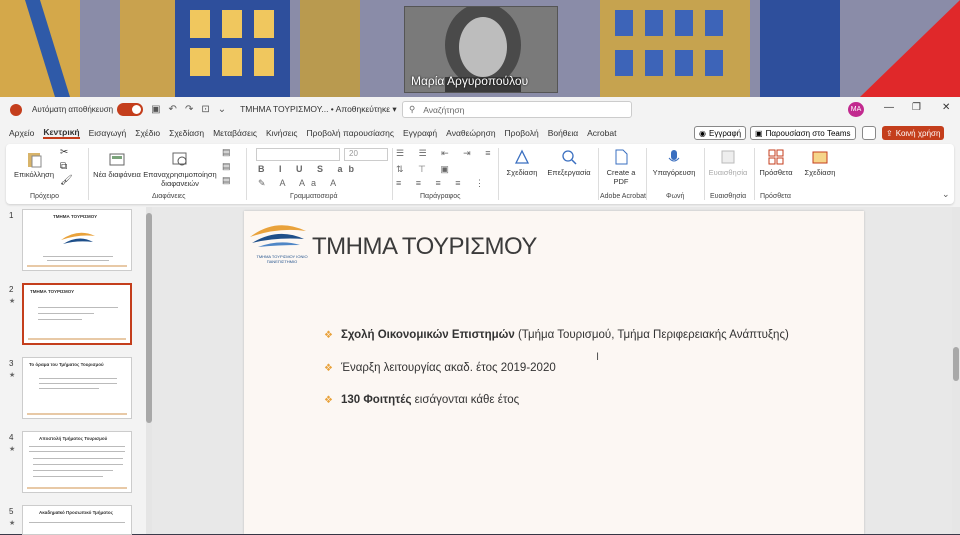  I want to click on tab-slideshow: Προβολή παρουσίασης, so click(350, 133).